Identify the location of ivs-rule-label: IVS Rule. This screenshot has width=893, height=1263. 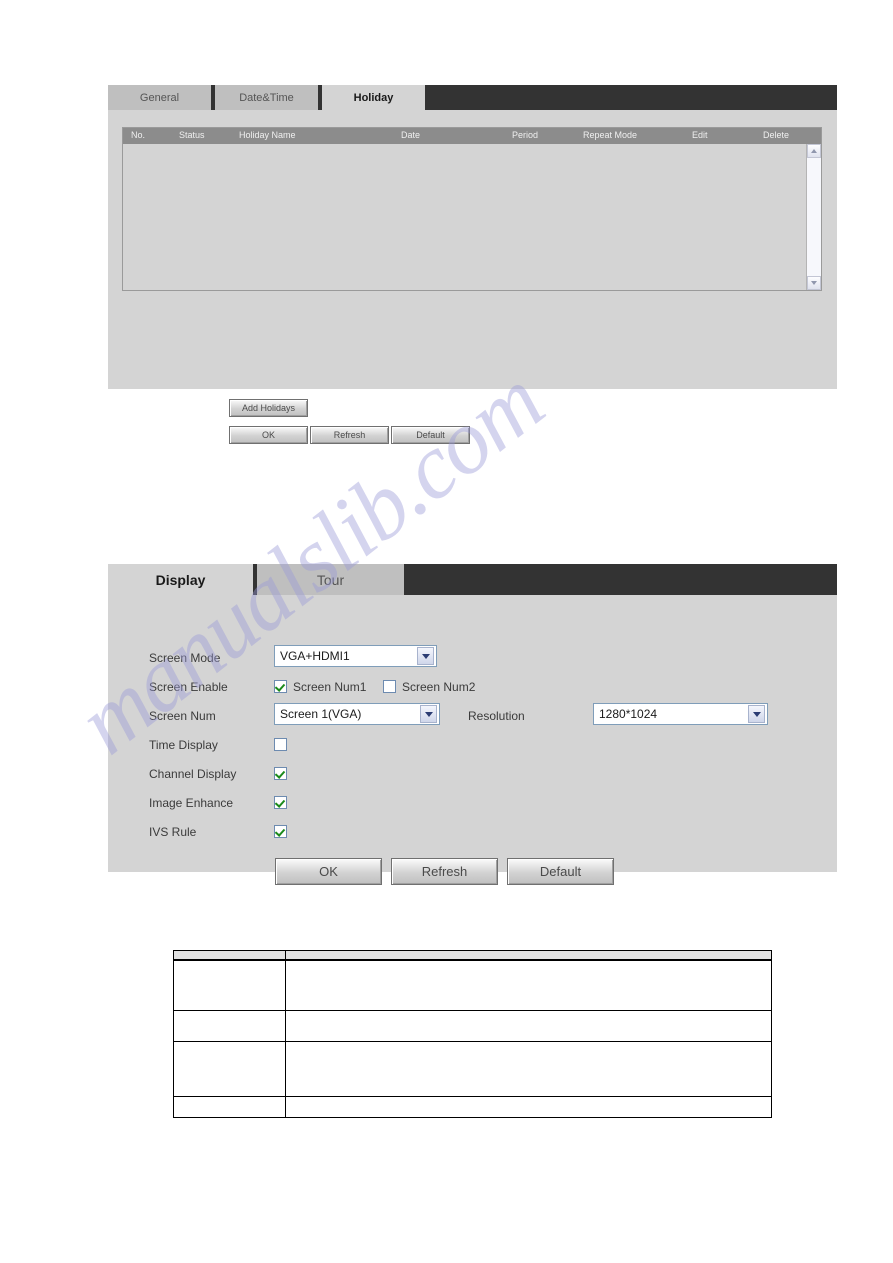
(173, 832).